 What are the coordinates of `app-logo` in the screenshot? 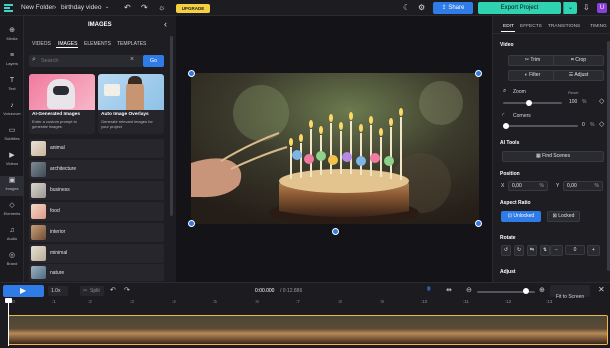 It's located at (8, 8).